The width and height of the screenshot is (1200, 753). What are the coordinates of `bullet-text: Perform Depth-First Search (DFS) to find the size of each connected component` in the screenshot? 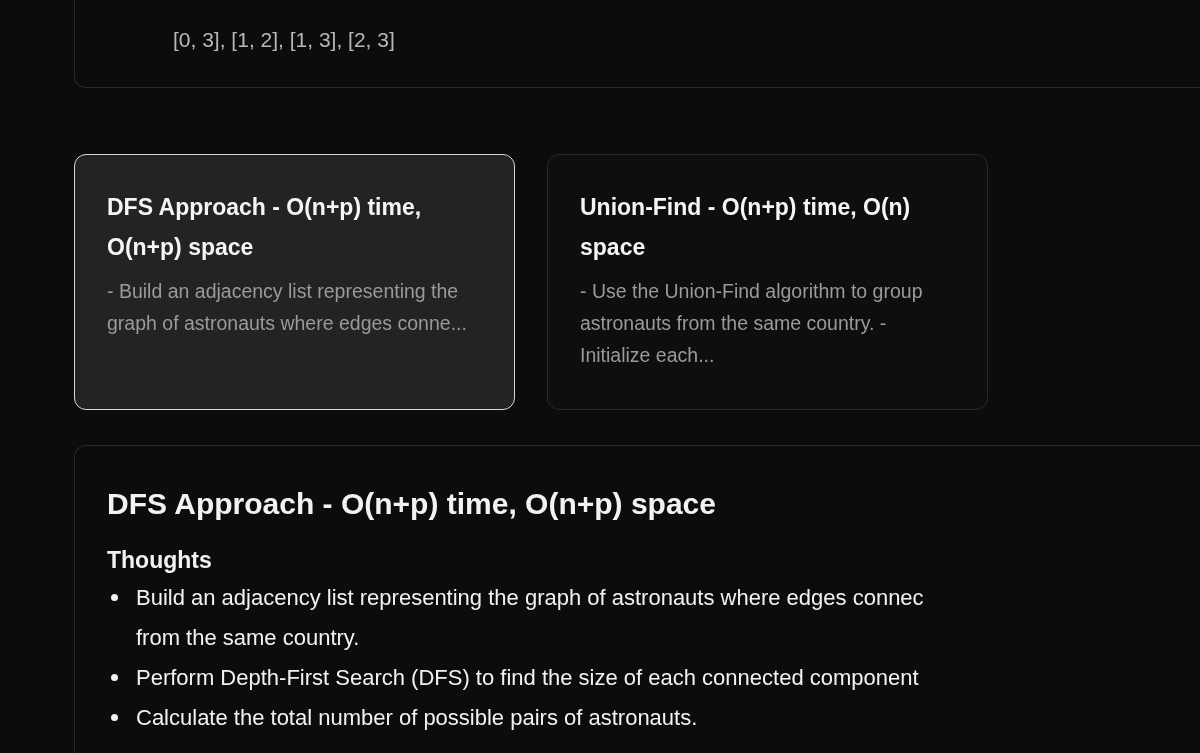 It's located at (527, 678).